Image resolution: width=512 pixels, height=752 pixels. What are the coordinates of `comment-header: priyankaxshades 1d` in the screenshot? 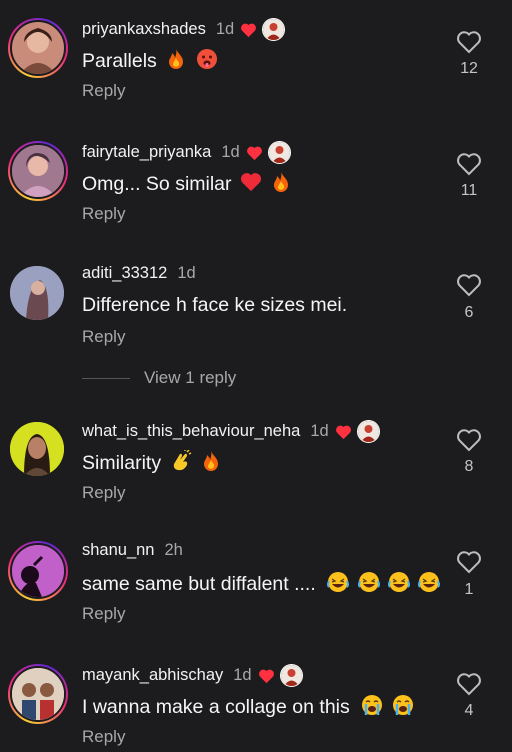 It's located at (184, 29).